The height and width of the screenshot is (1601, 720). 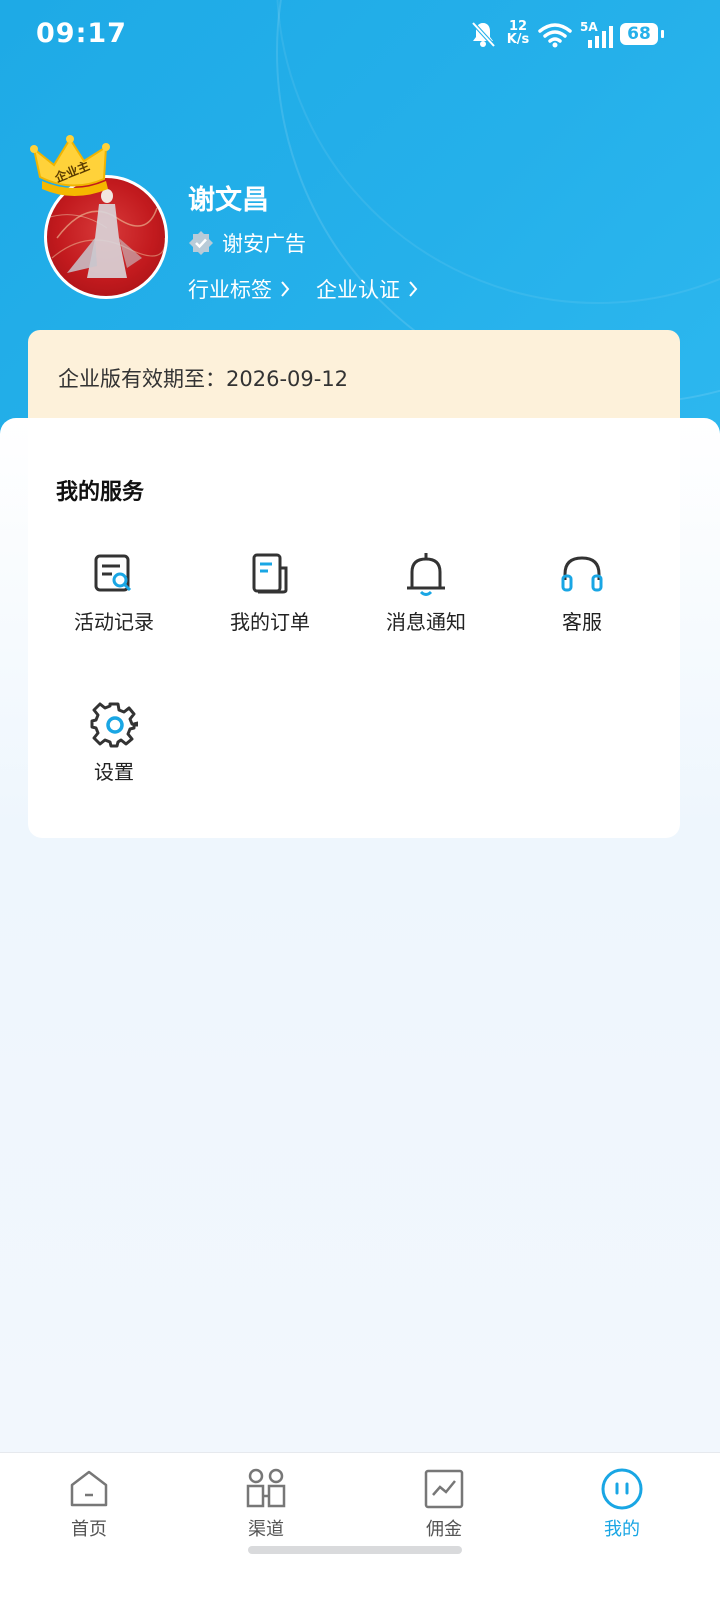 I want to click on service-label: 活动记录, so click(x=114, y=622).